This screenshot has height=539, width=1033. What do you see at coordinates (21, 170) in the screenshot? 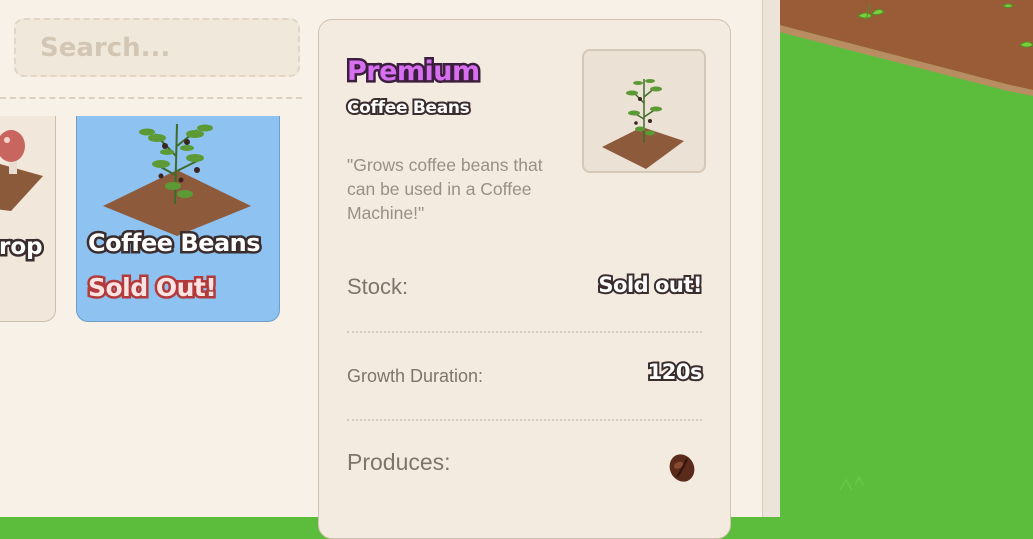
I see `mushroom-crop-icon` at bounding box center [21, 170].